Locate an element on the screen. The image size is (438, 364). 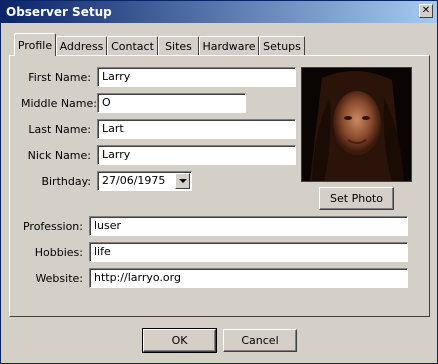
profession-label: Profession: is located at coordinates (52, 226).